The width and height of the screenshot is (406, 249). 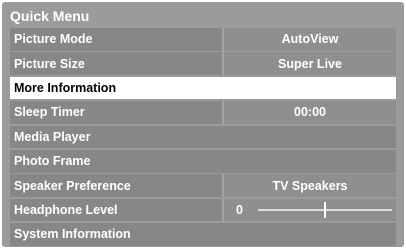 What do you see at coordinates (52, 161) in the screenshot?
I see `menu-item-label: Photo Frame` at bounding box center [52, 161].